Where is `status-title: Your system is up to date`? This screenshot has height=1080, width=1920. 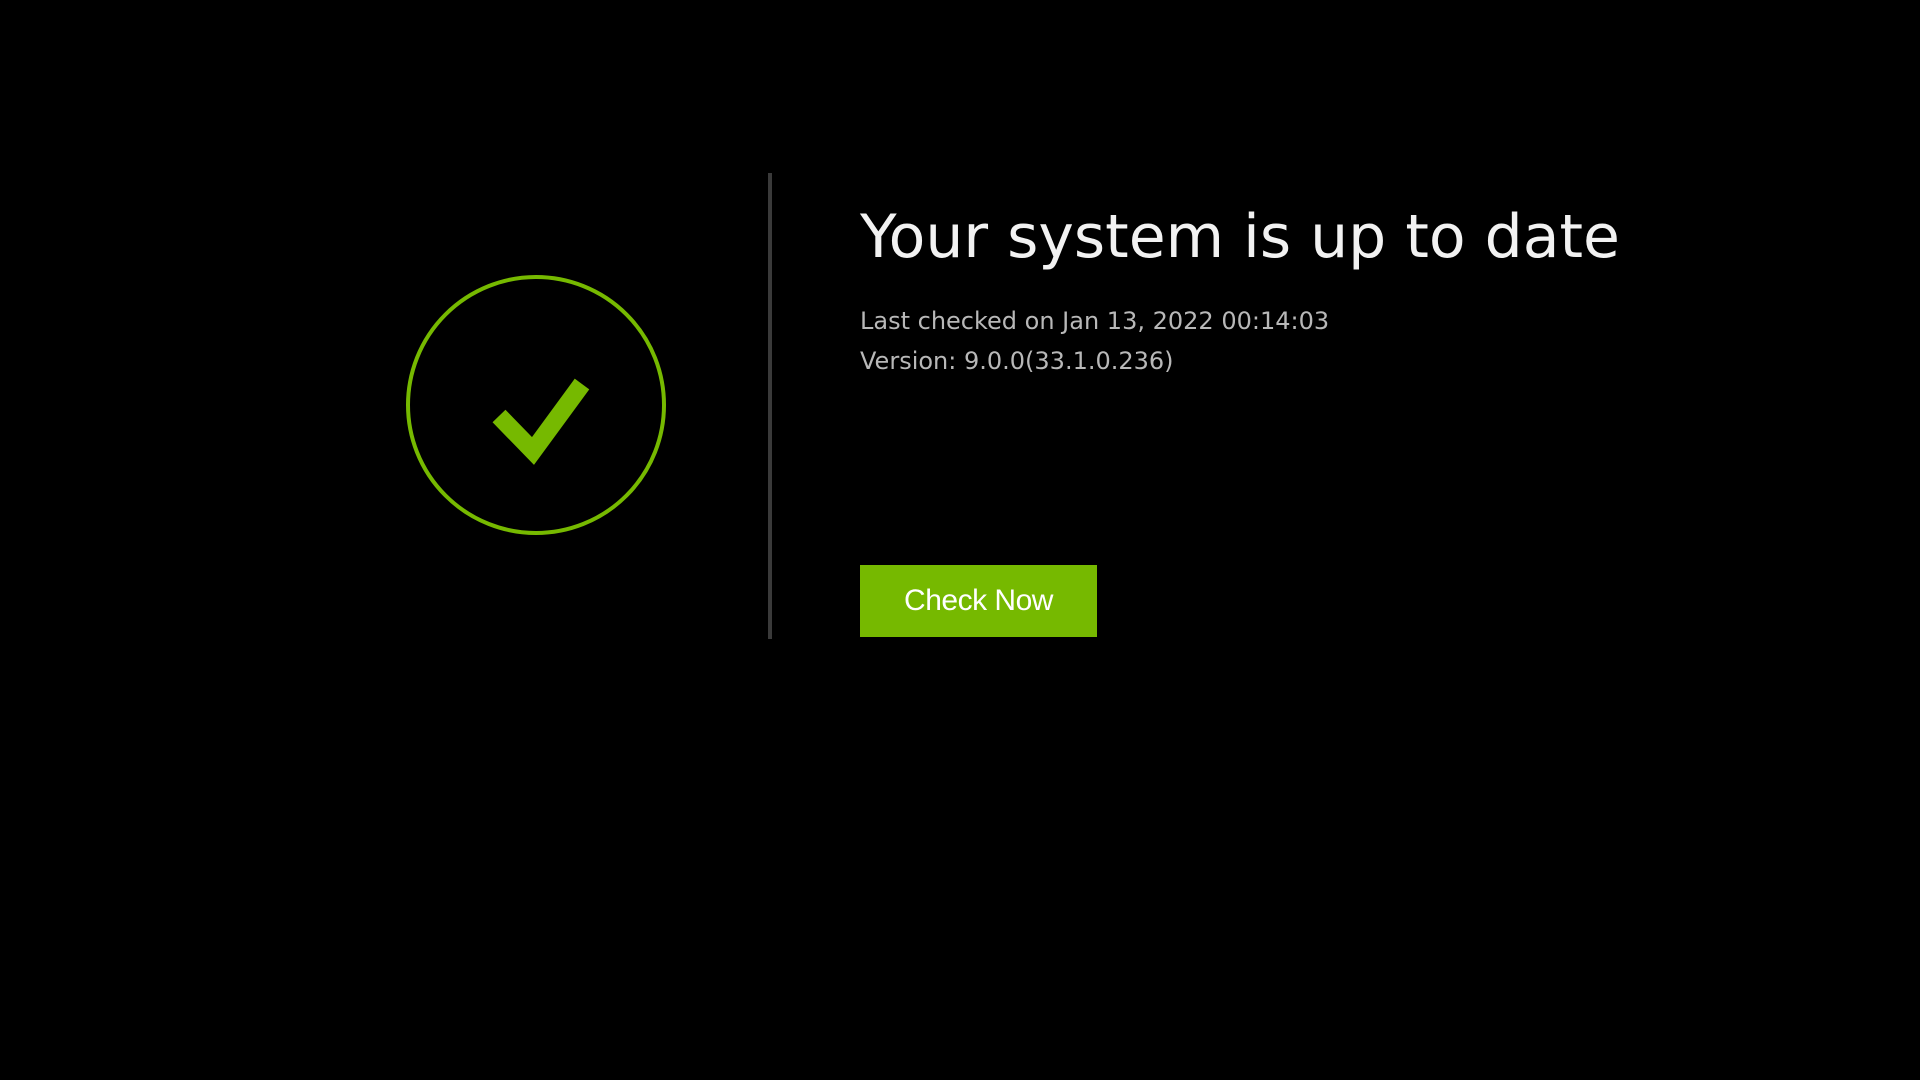 status-title: Your system is up to date is located at coordinates (1240, 237).